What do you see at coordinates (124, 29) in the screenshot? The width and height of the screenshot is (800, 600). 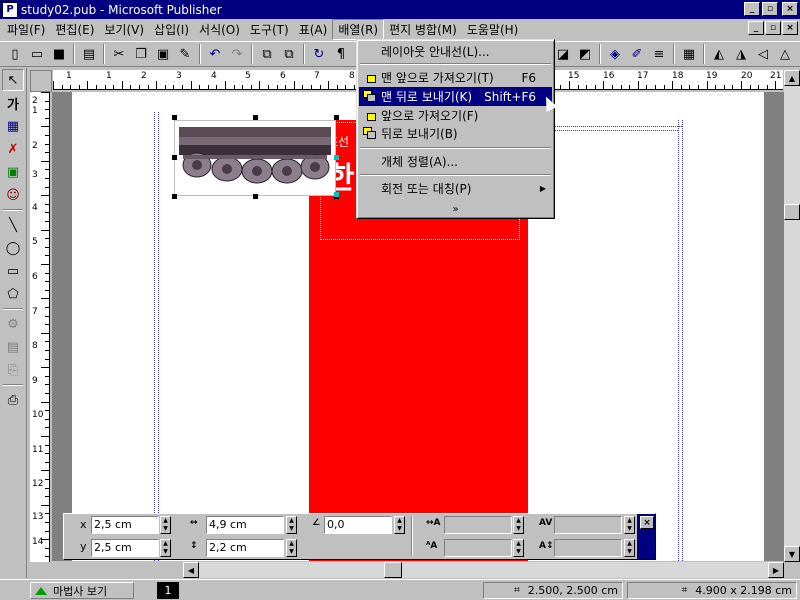 I see `menu-view: 보기(V)` at bounding box center [124, 29].